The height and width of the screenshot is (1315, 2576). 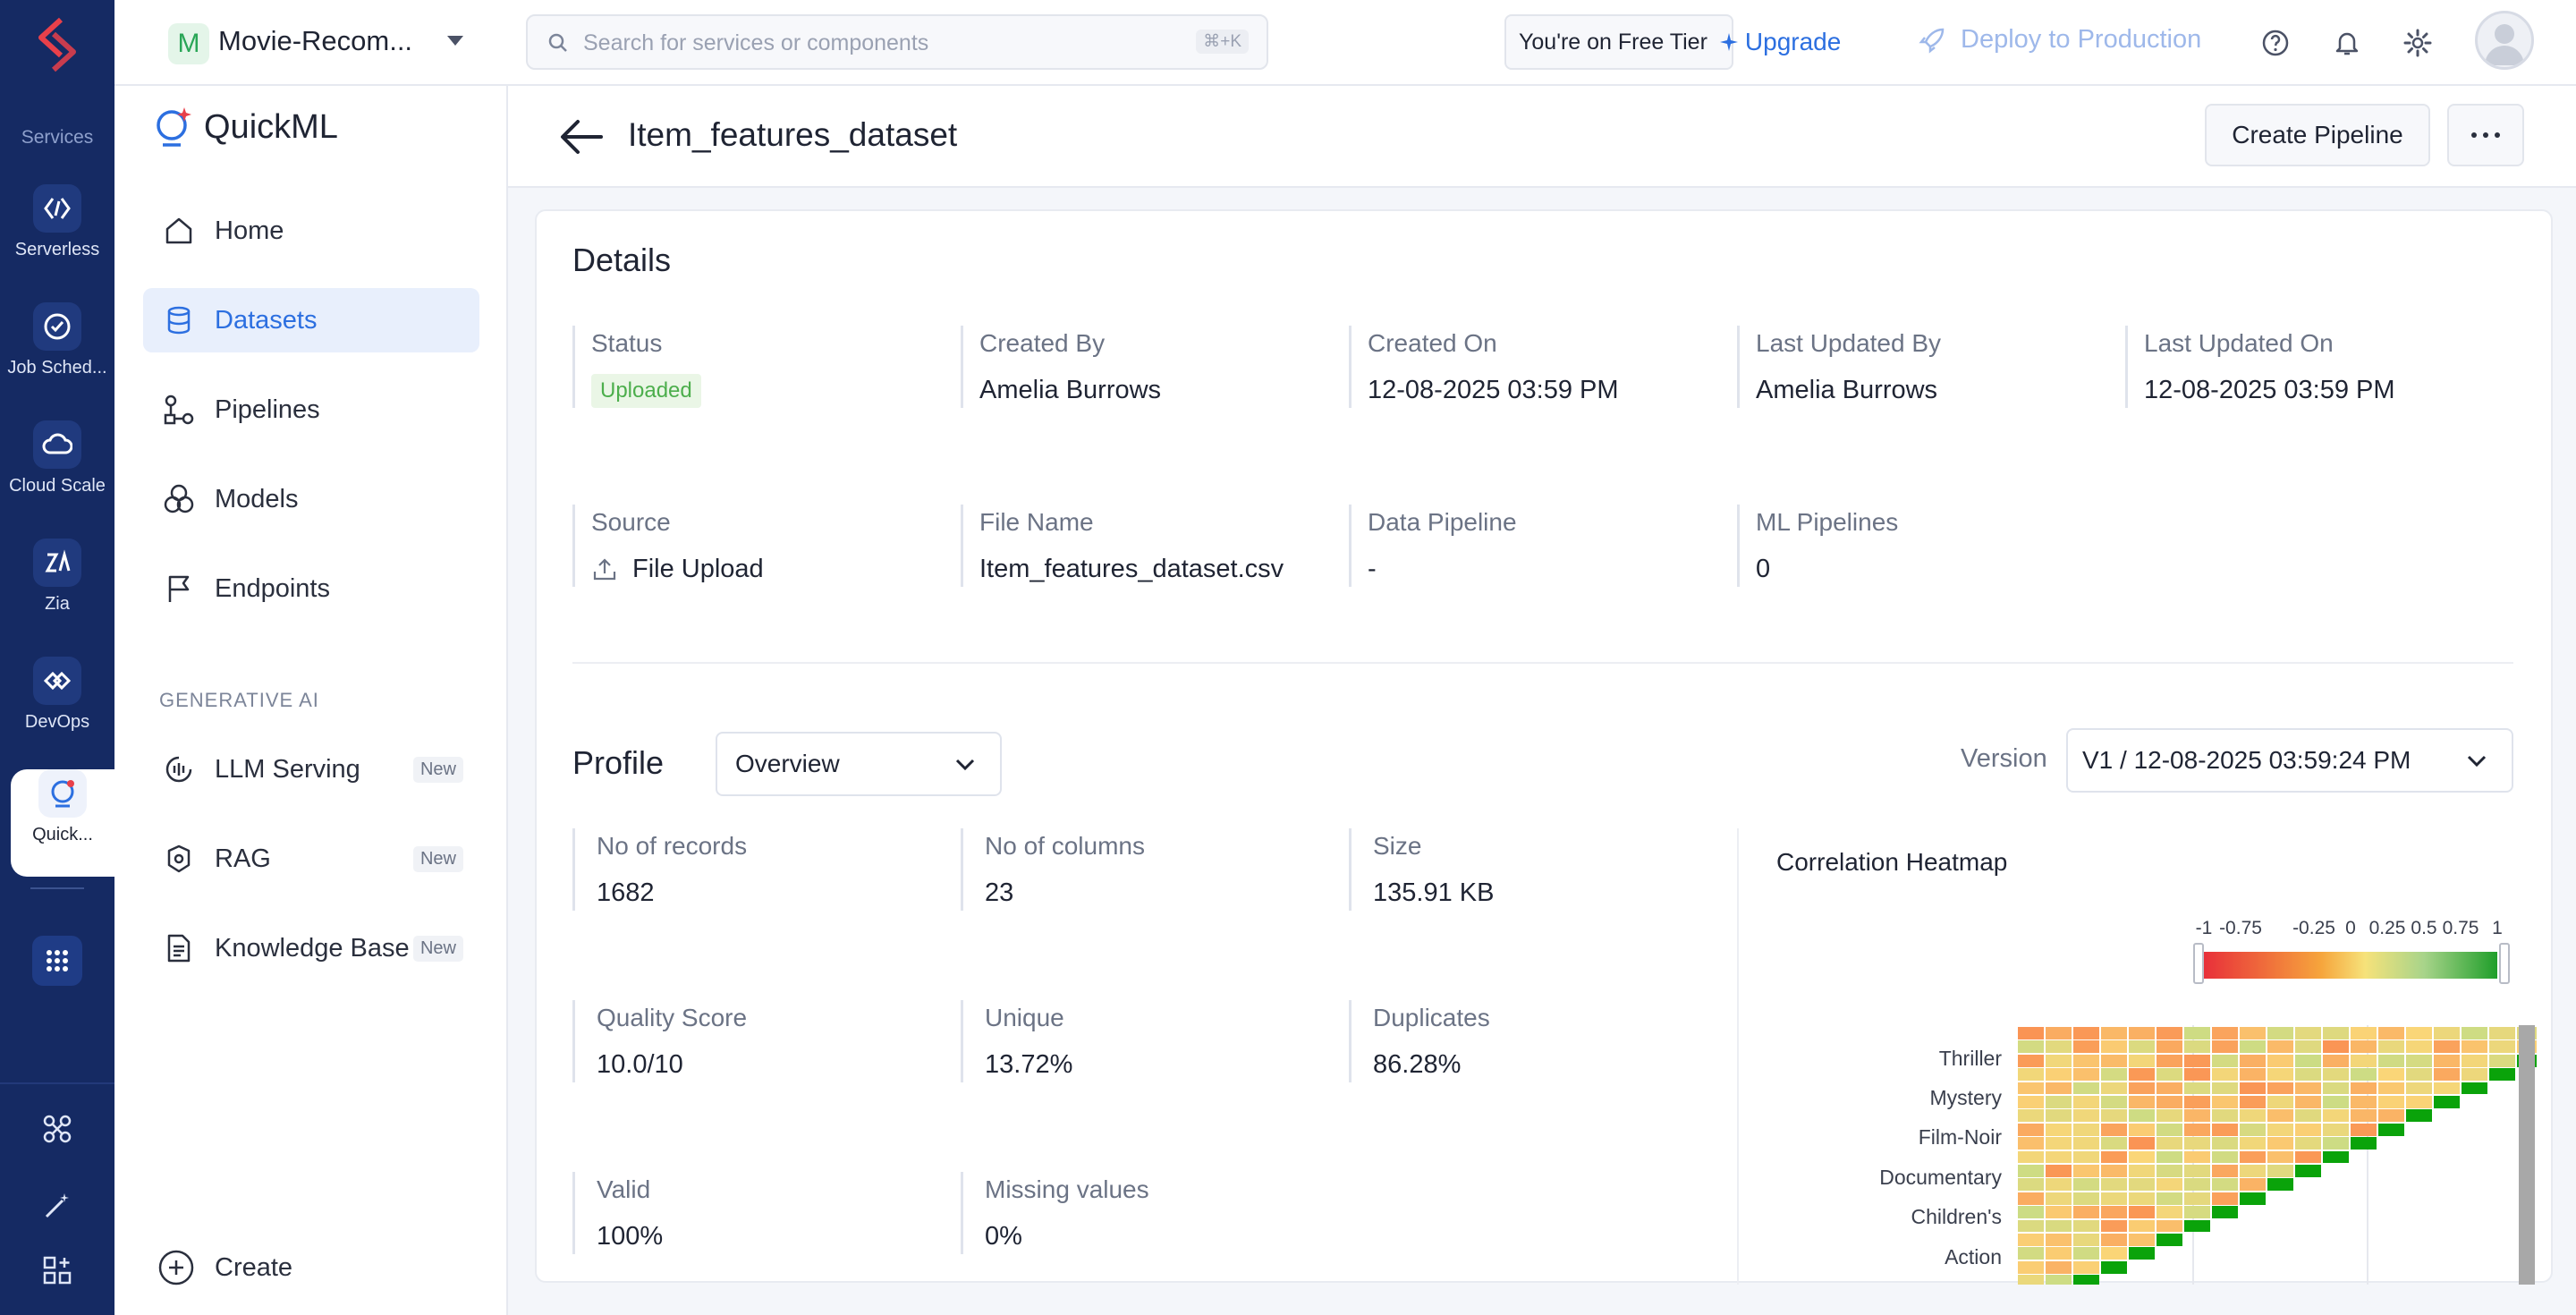 I want to click on catalyst-logo-icon, so click(x=57, y=44).